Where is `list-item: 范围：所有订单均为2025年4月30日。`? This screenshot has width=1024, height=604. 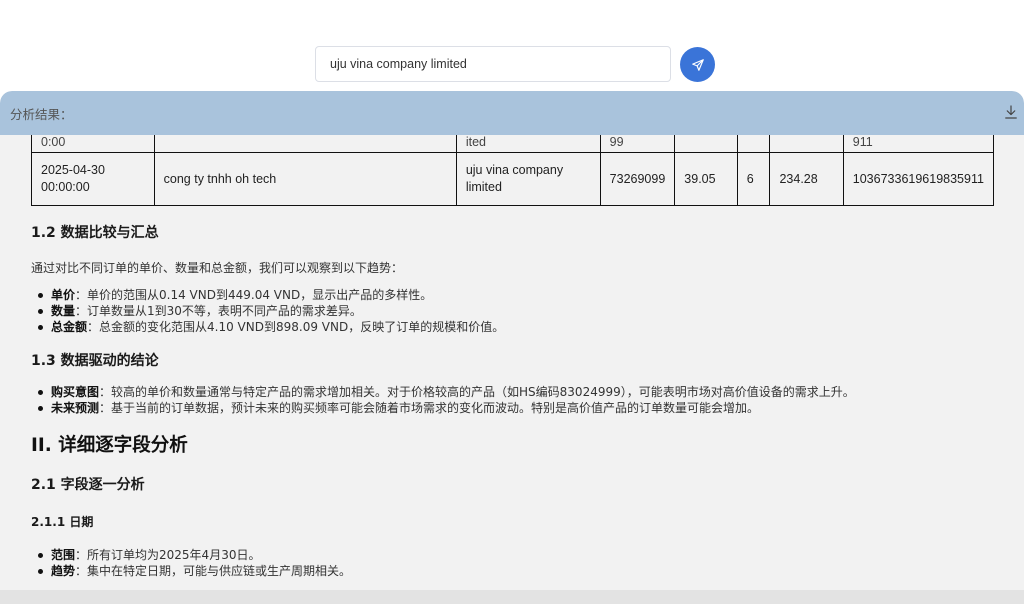 list-item: 范围：所有订单均为2025年4月30日。 is located at coordinates (512, 555).